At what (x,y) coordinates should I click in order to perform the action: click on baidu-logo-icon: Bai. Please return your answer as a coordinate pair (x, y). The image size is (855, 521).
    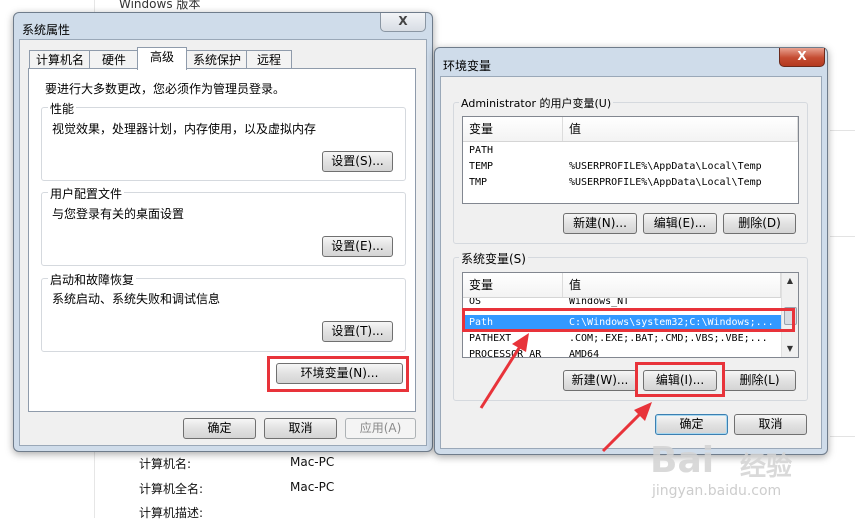
    Looking at the image, I should click on (682, 460).